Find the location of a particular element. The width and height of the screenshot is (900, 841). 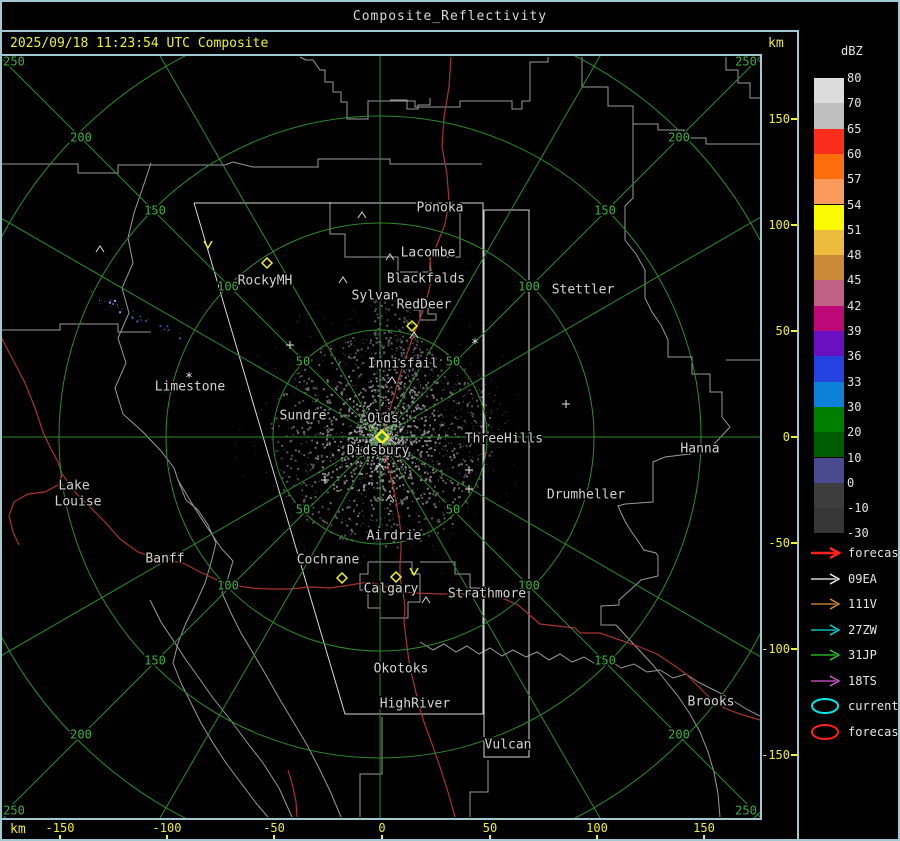

window-title: Composite_Reflectivity is located at coordinates (450, 16).